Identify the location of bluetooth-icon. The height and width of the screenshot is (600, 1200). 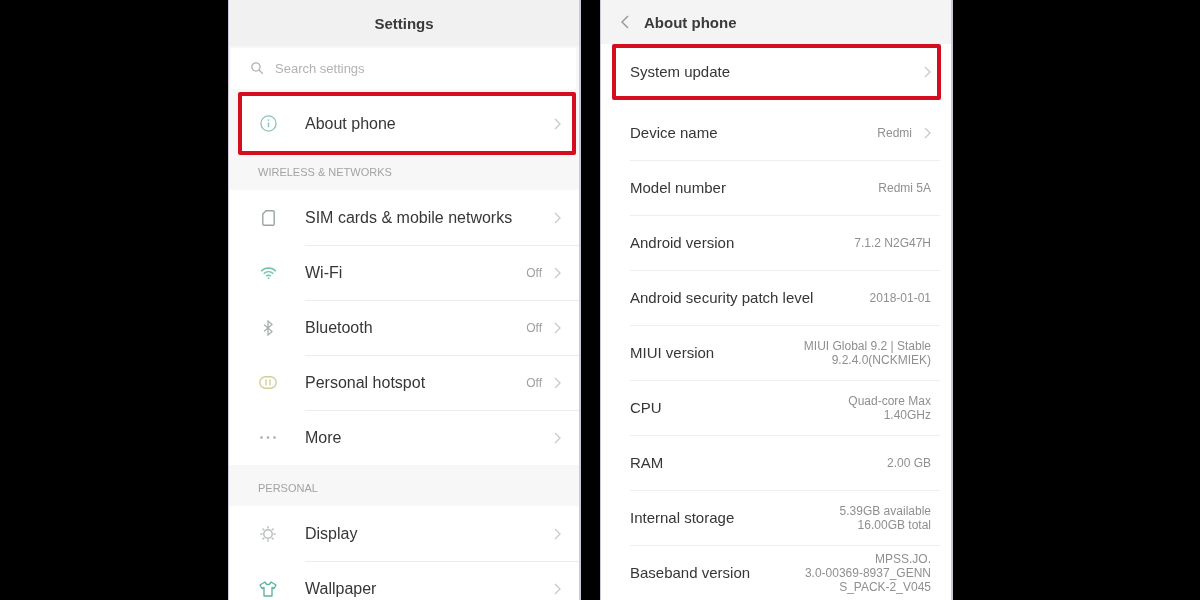
(268, 327).